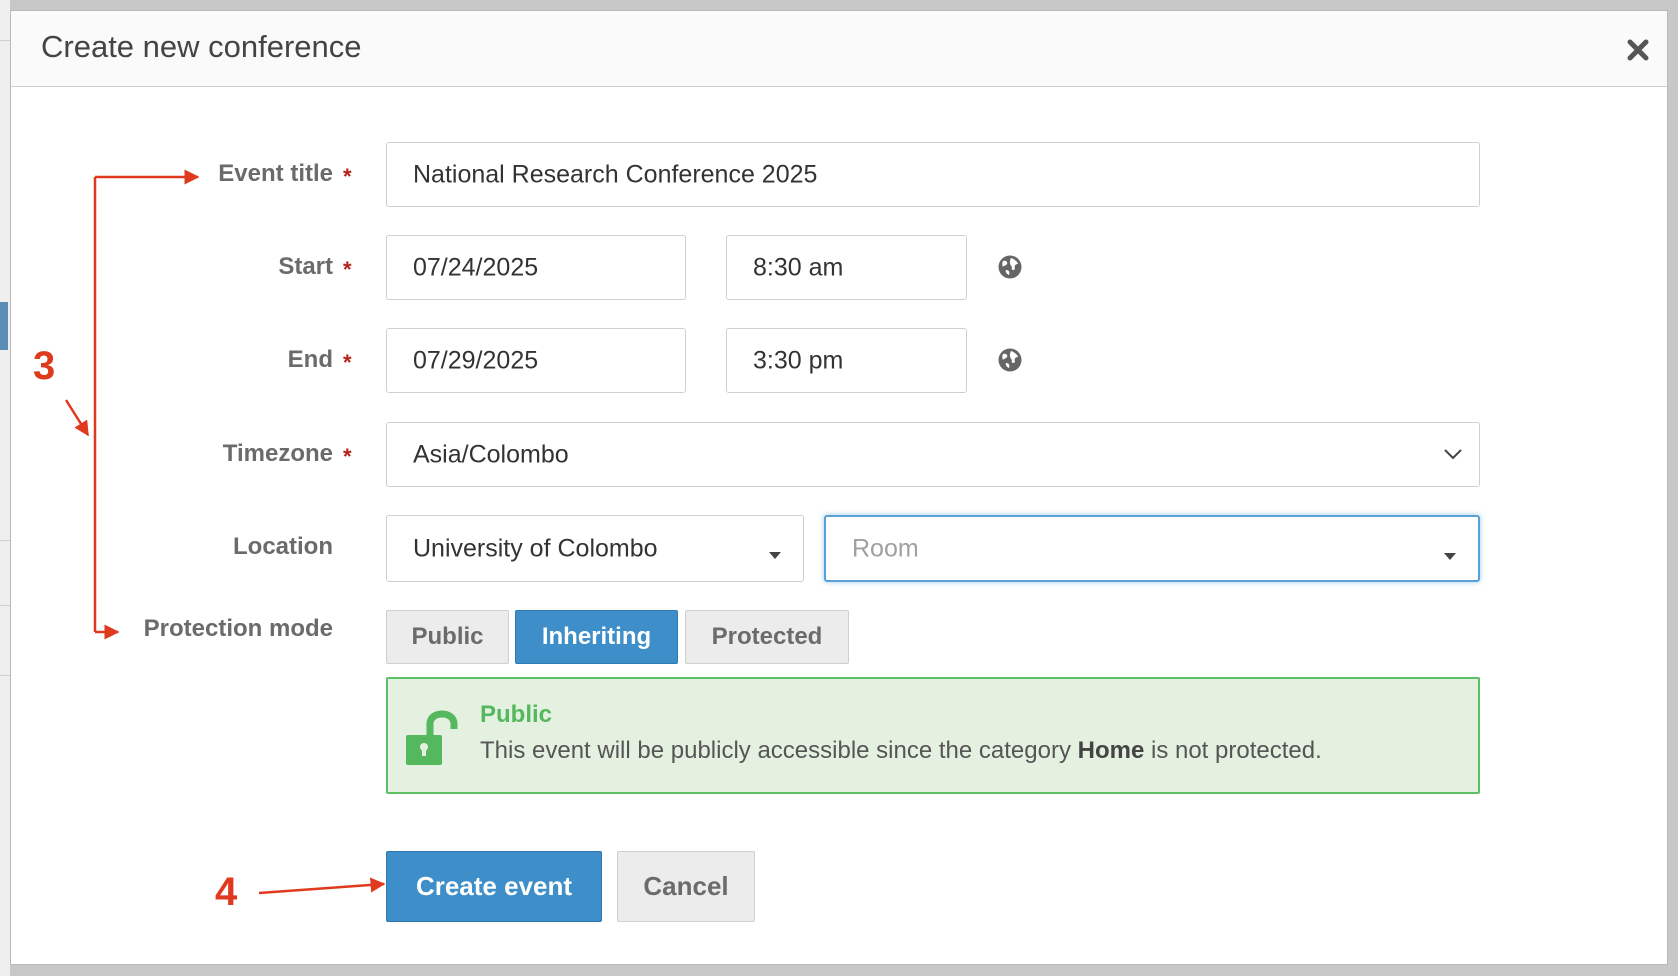 This screenshot has height=976, width=1678. What do you see at coordinates (885, 548) in the screenshot?
I see `room-placeholder: Room` at bounding box center [885, 548].